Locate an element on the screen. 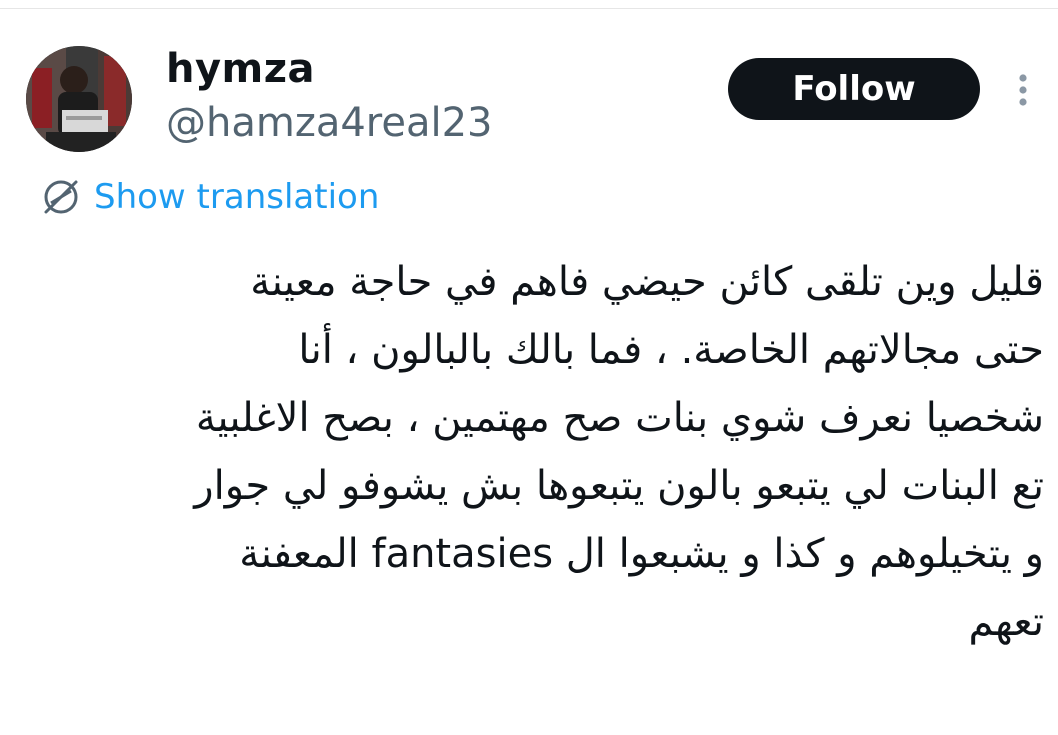  top-divider is located at coordinates (529, 4).